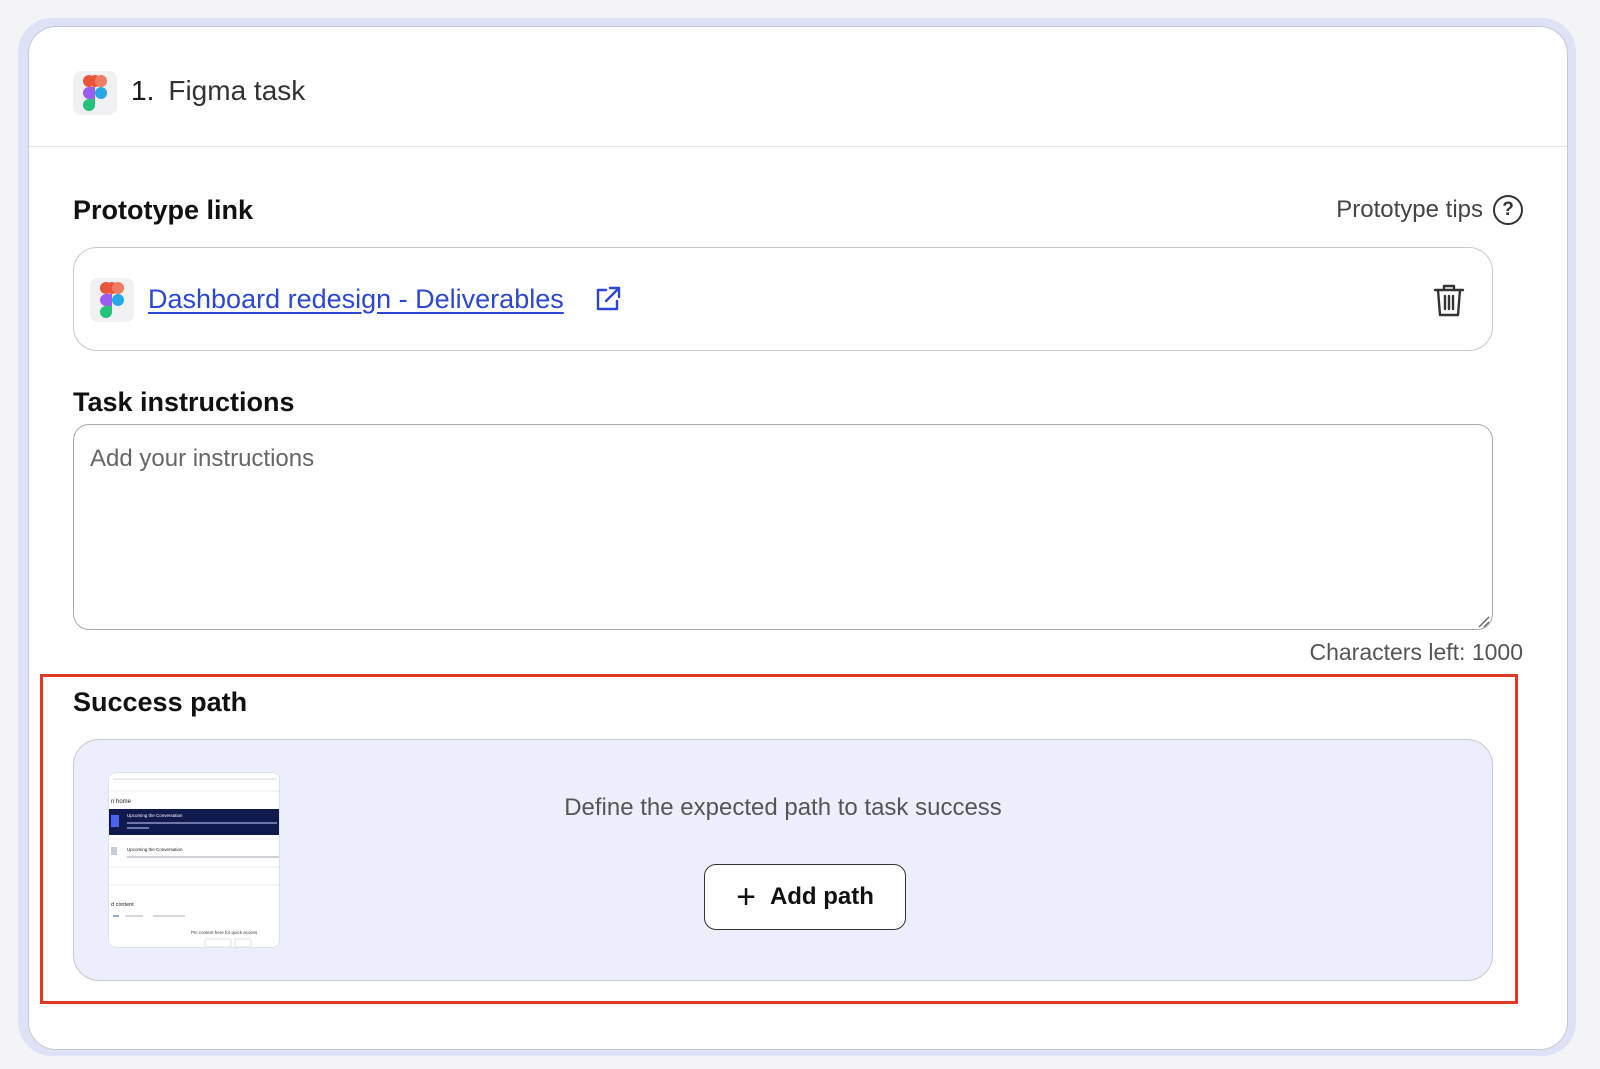 The image size is (1600, 1069). I want to click on task-number: 1., so click(143, 90).